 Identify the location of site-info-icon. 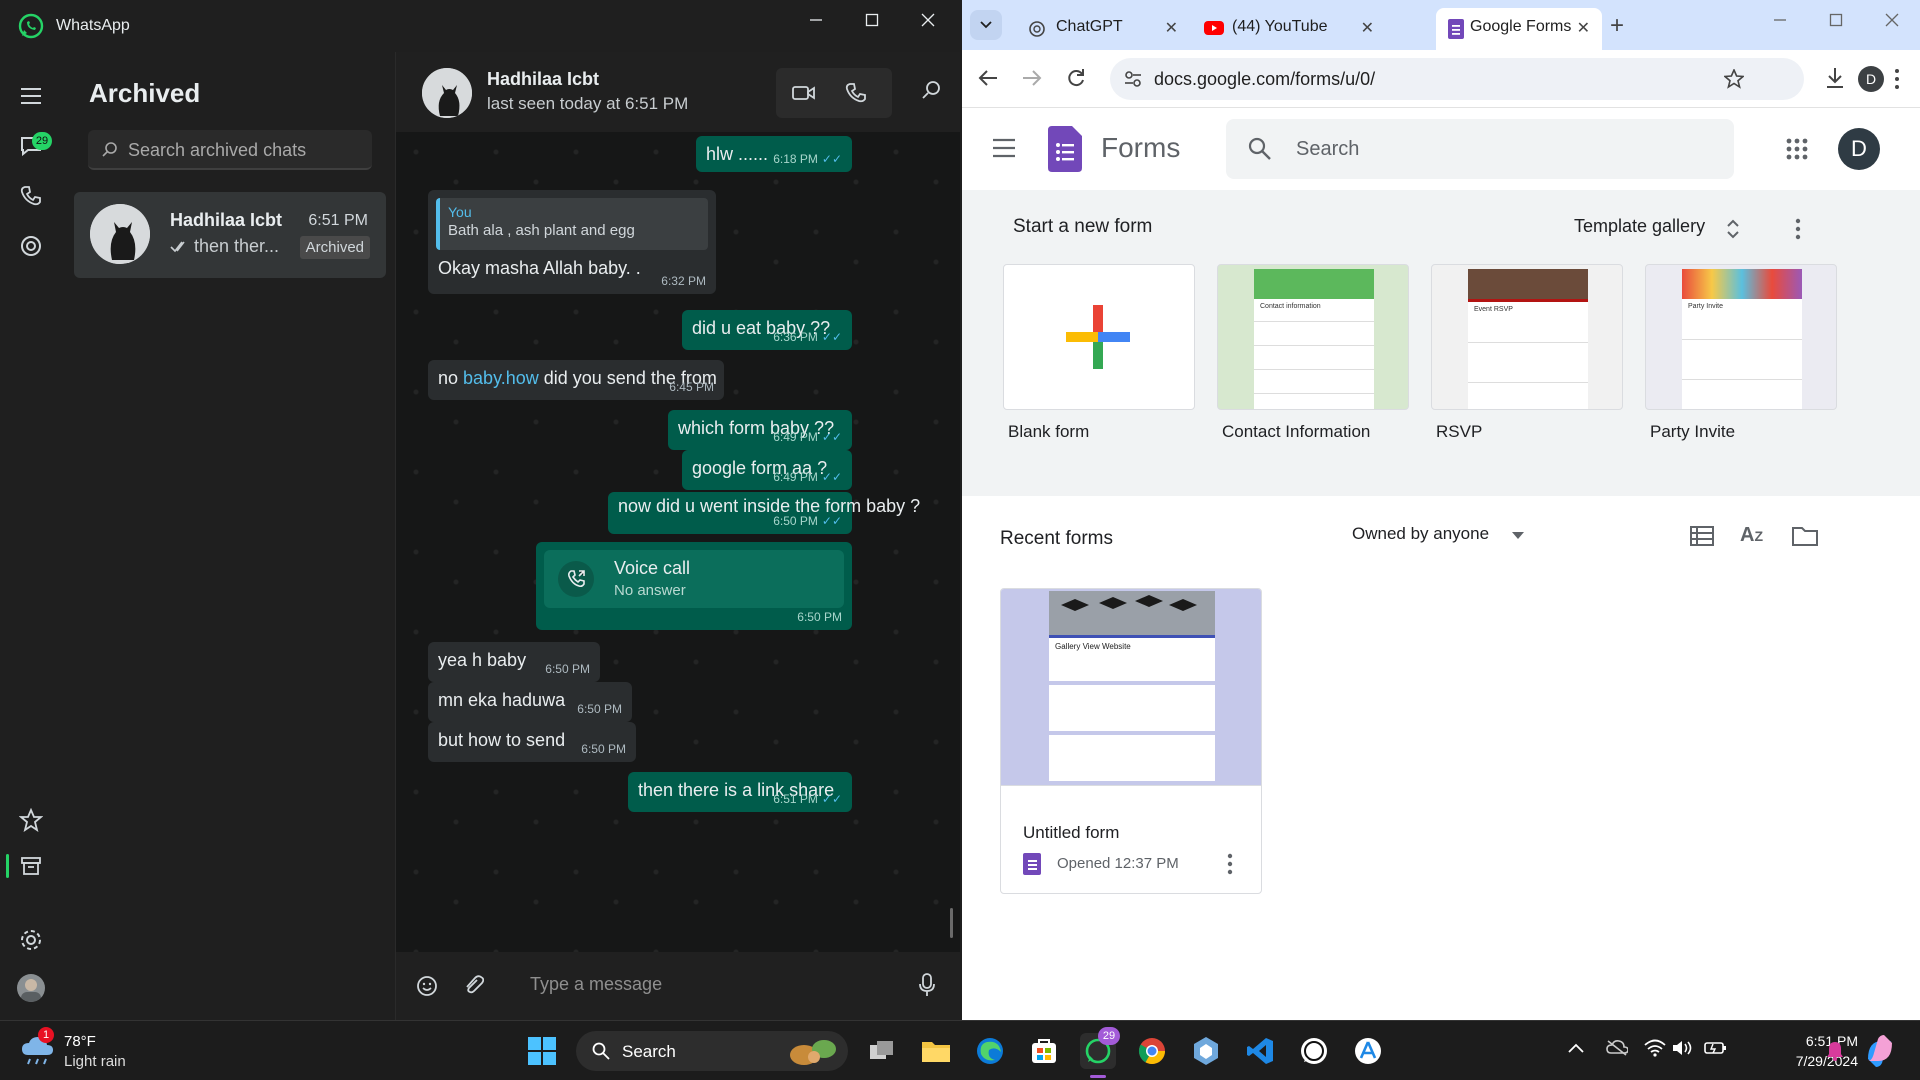
(1133, 79).